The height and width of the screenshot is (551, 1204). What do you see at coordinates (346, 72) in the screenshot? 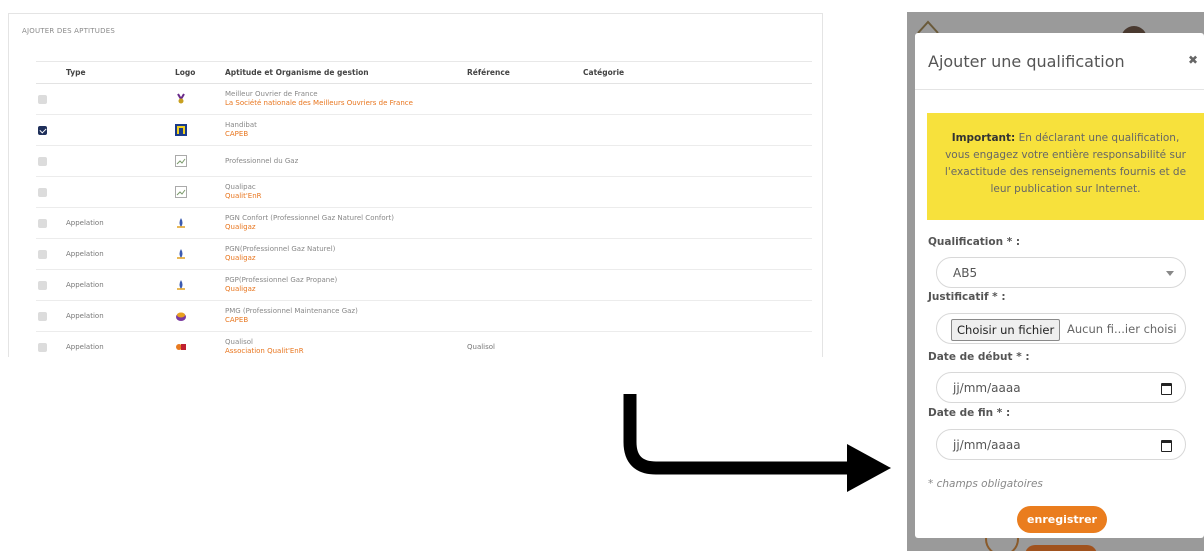
I see `header-aptitude: Aptitude et Organisme de gestion` at bounding box center [346, 72].